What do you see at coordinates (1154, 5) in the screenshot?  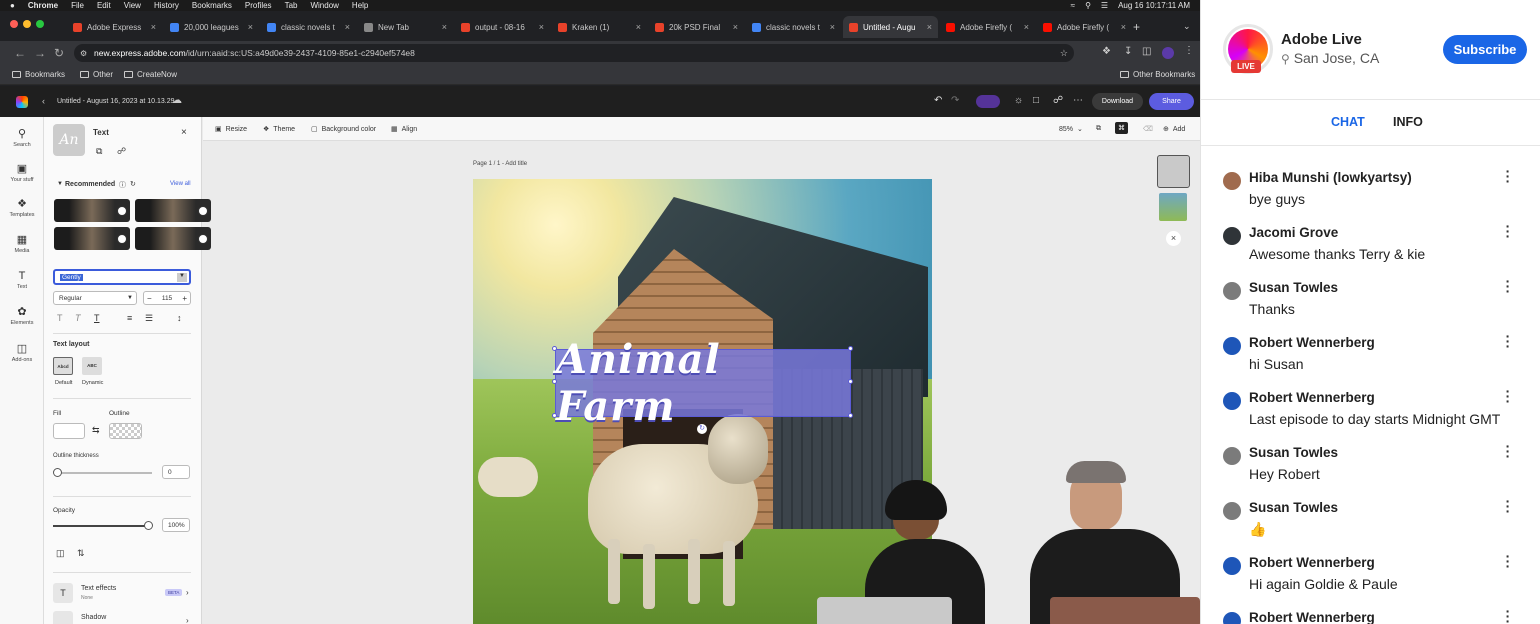 I see `menu-clock: Aug 16 10:17:11 AM` at bounding box center [1154, 5].